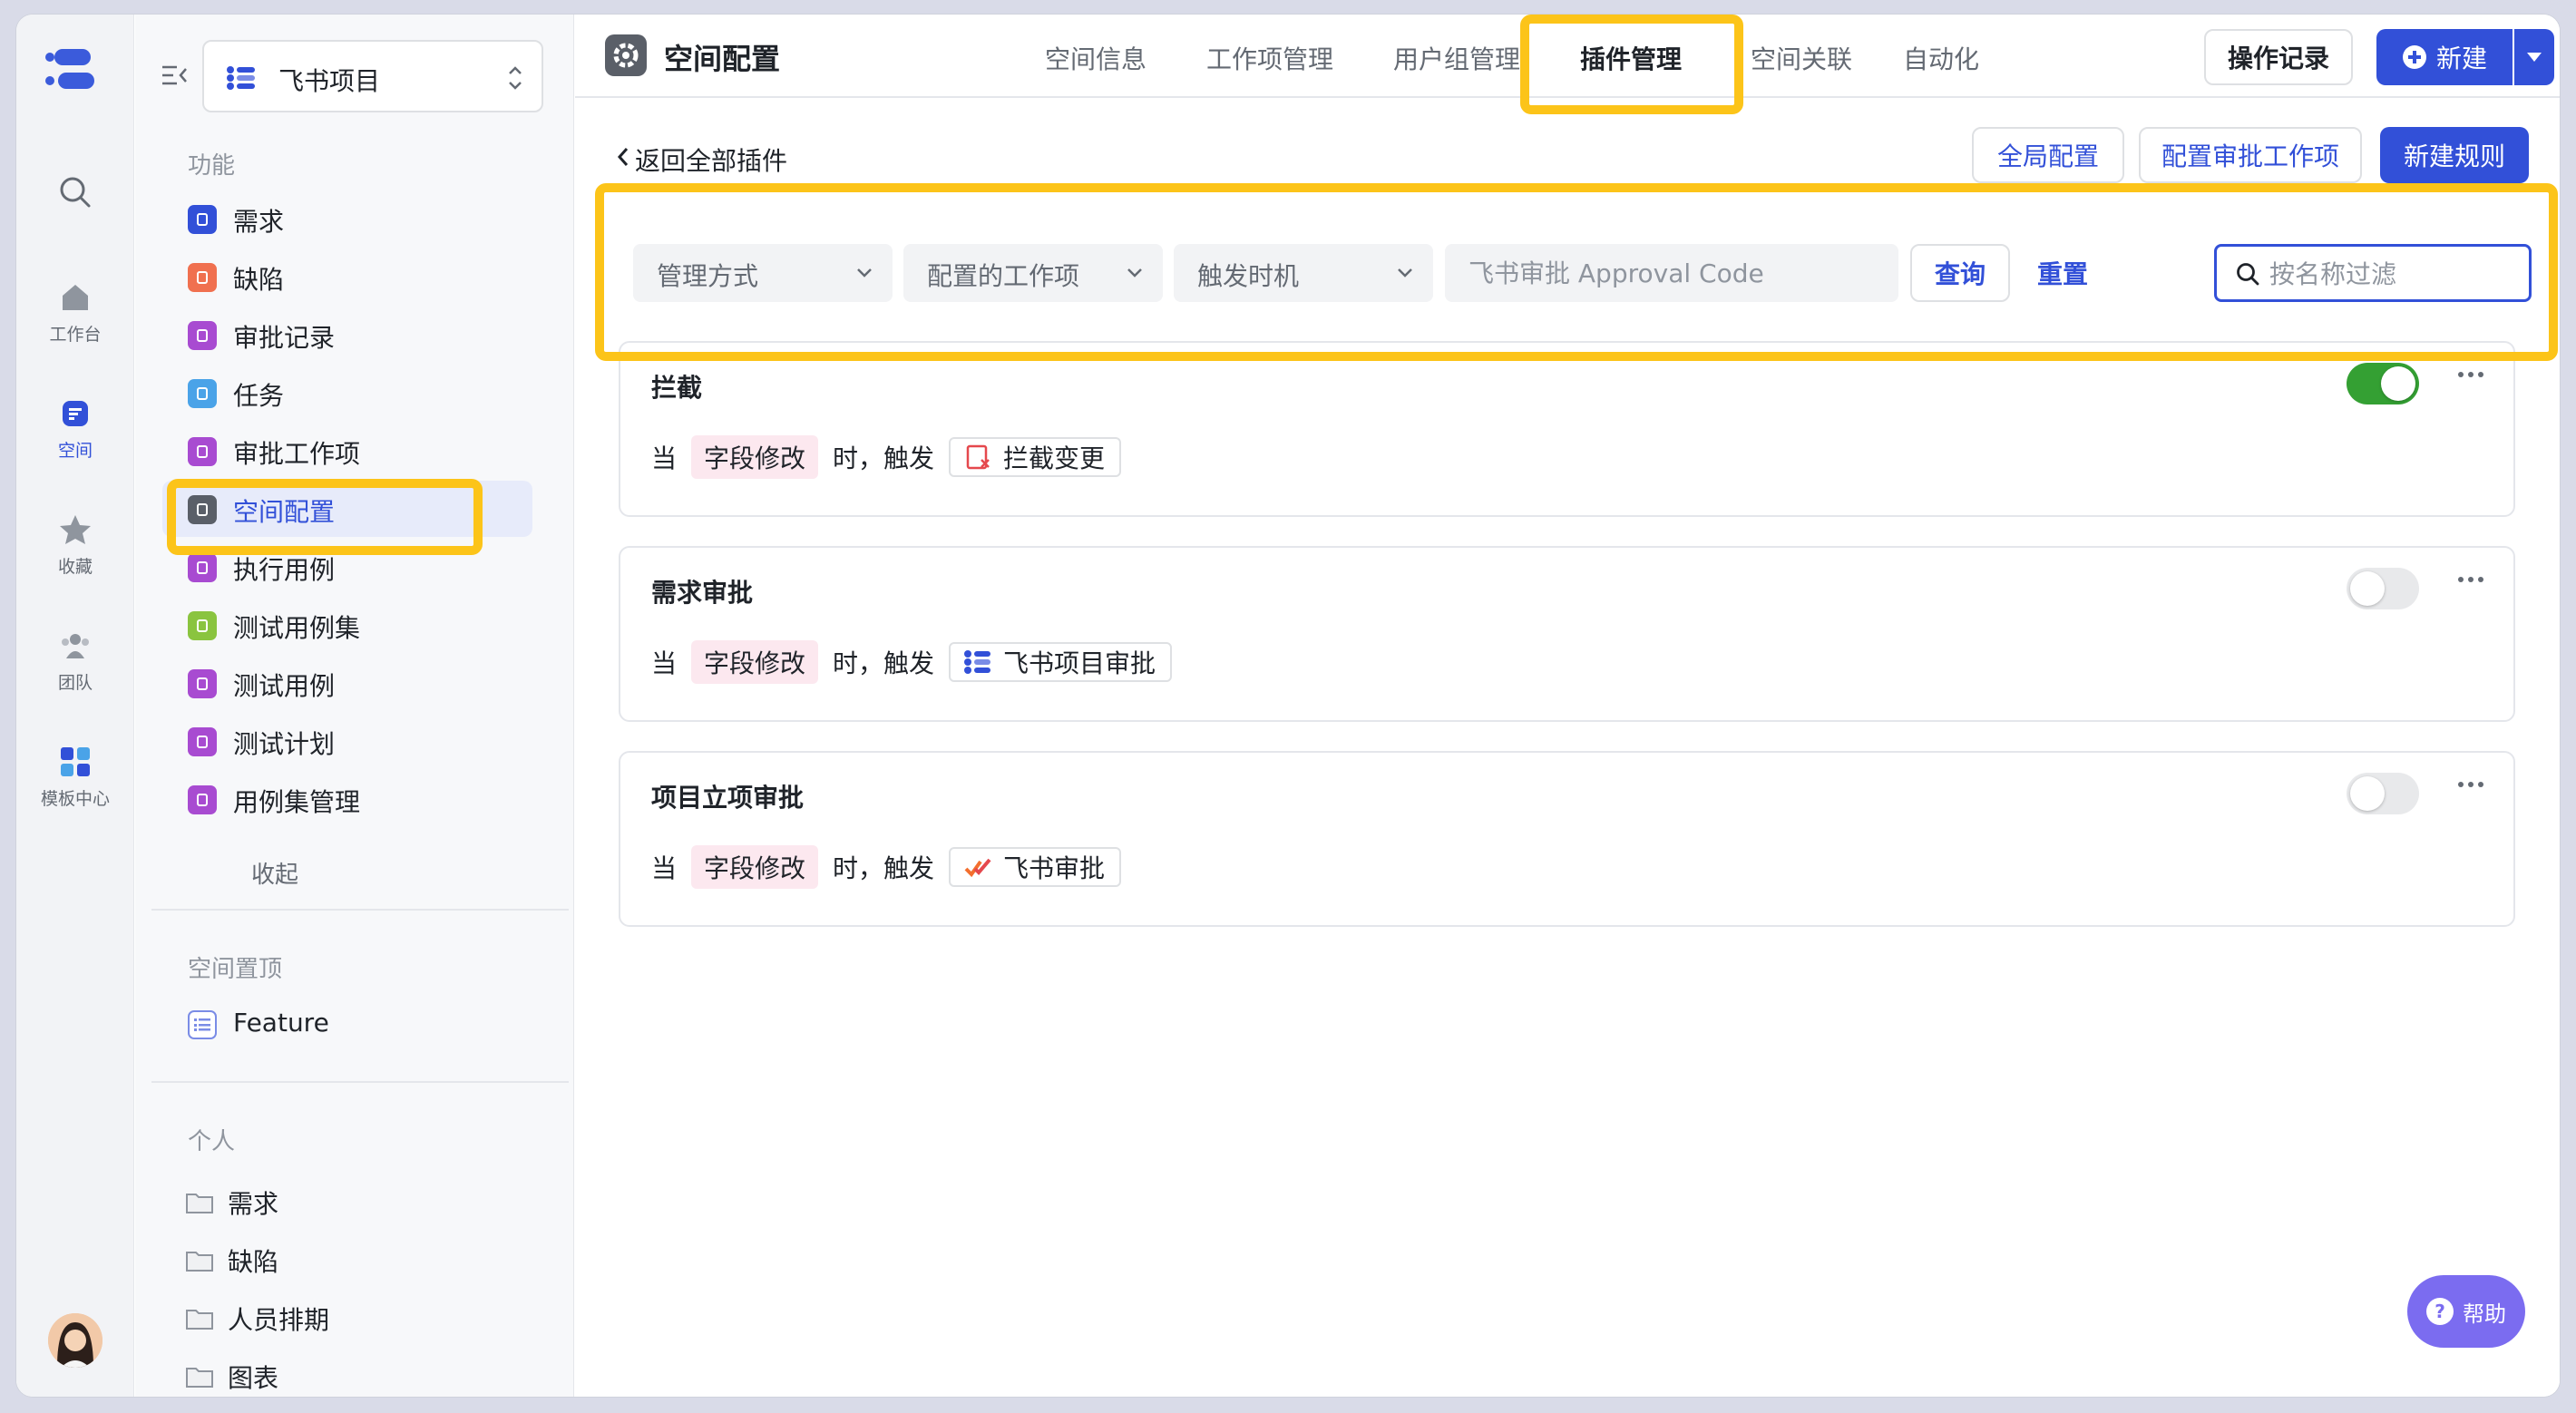  Describe the element at coordinates (1061, 662) in the screenshot. I see `rule-action-chip: 飞书项目审批` at that location.